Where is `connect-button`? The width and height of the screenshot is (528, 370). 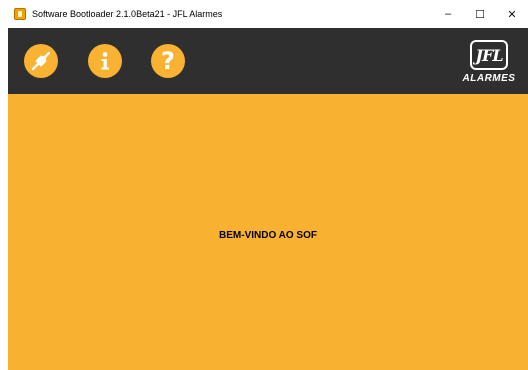
connect-button is located at coordinates (41, 61).